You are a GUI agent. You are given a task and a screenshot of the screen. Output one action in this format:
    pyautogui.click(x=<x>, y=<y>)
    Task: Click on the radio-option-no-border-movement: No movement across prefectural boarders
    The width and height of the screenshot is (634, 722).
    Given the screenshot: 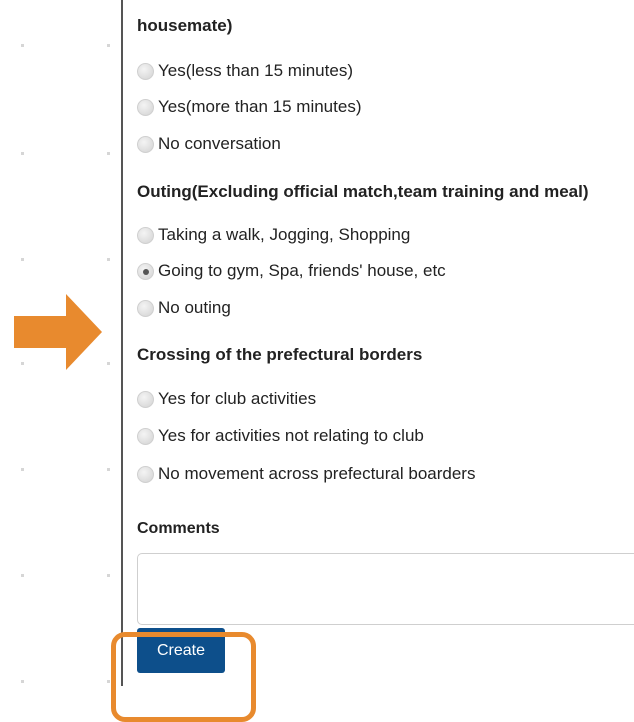 What is the action you would take?
    pyautogui.click(x=306, y=474)
    